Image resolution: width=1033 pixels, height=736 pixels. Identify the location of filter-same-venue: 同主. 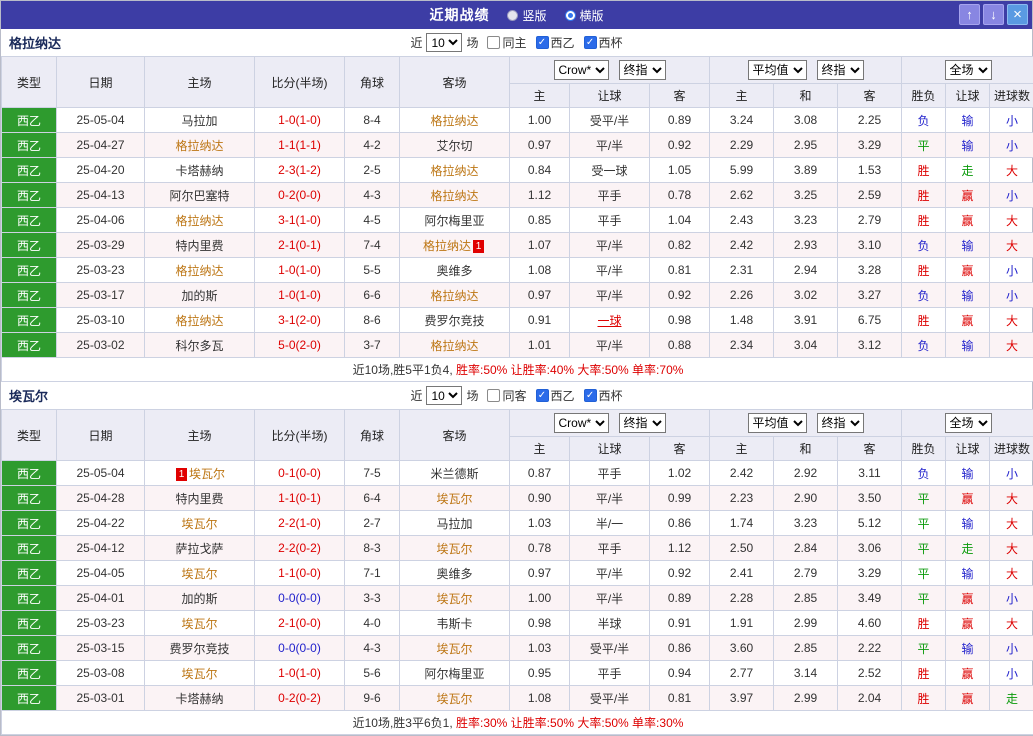
(506, 42).